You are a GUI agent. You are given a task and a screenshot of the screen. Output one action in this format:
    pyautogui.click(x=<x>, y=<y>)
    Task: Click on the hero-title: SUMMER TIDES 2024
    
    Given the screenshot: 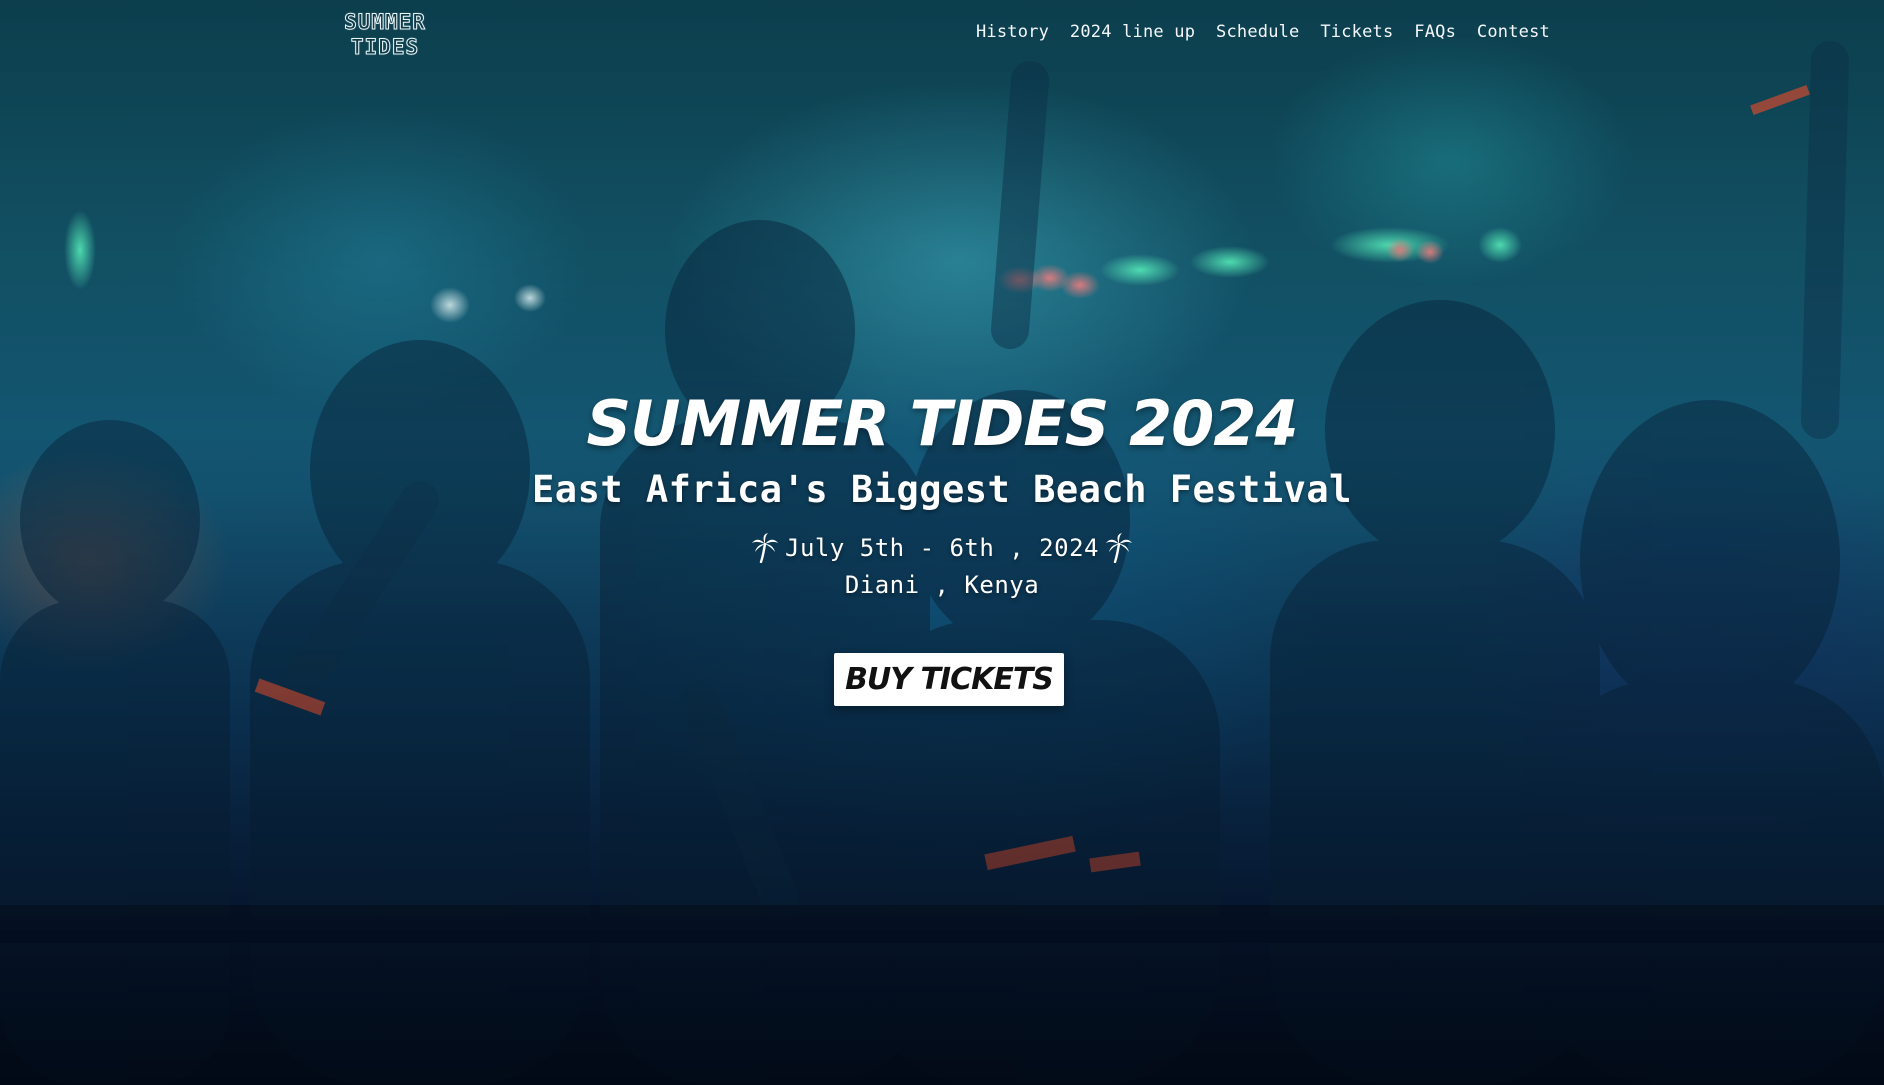 What is the action you would take?
    pyautogui.click(x=942, y=423)
    